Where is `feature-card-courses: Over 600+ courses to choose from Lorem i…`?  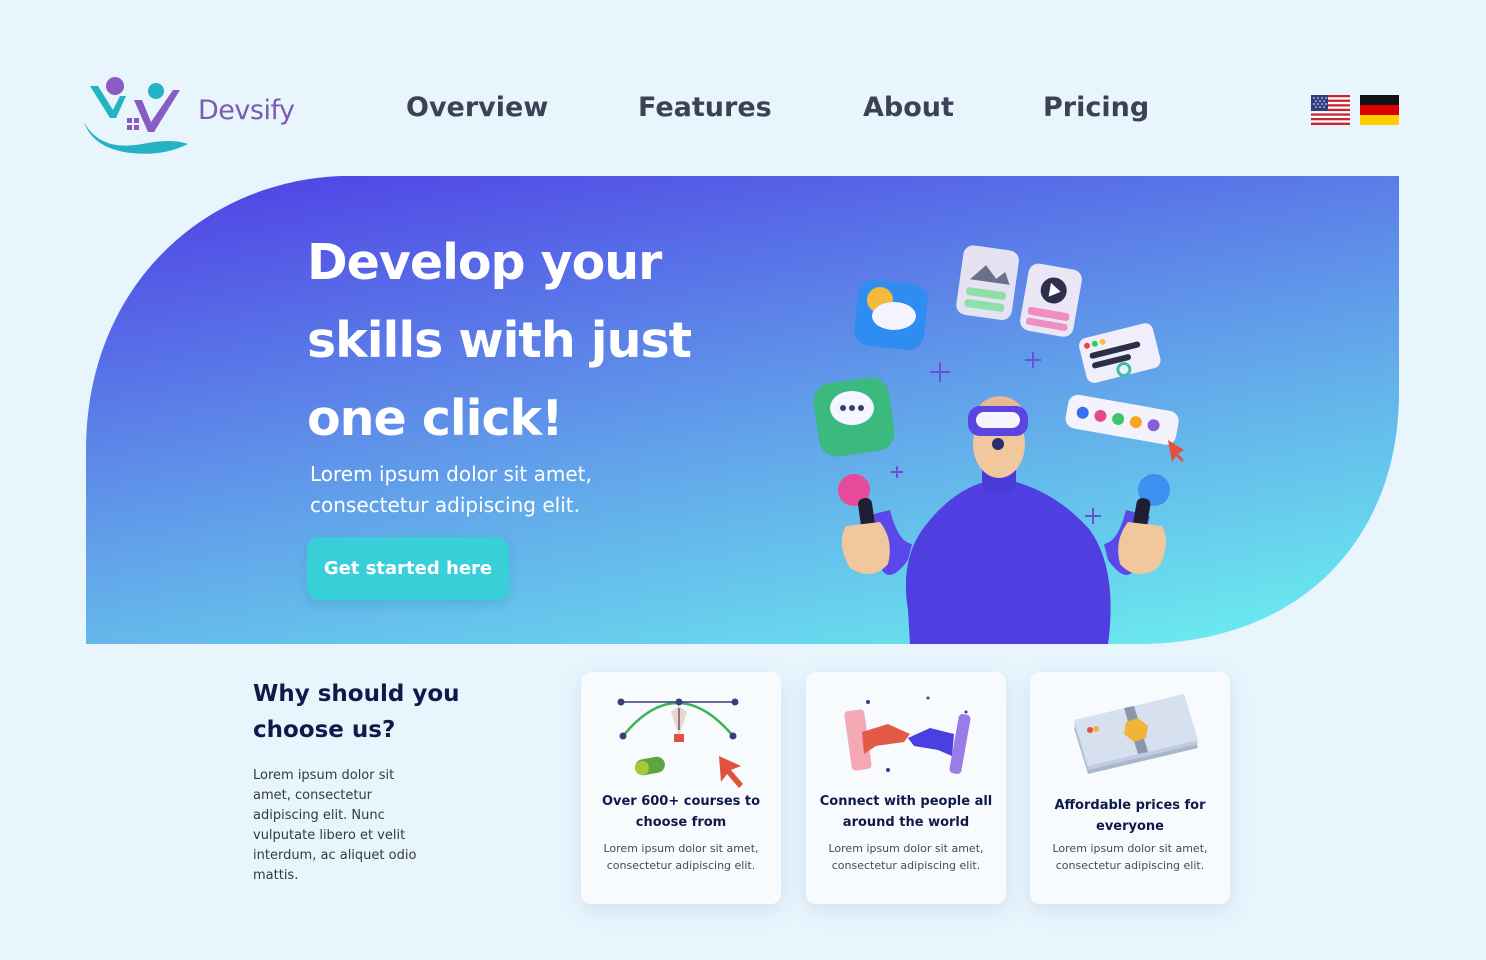
feature-card-courses: Over 600+ courses to choose from Lorem i… is located at coordinates (681, 788).